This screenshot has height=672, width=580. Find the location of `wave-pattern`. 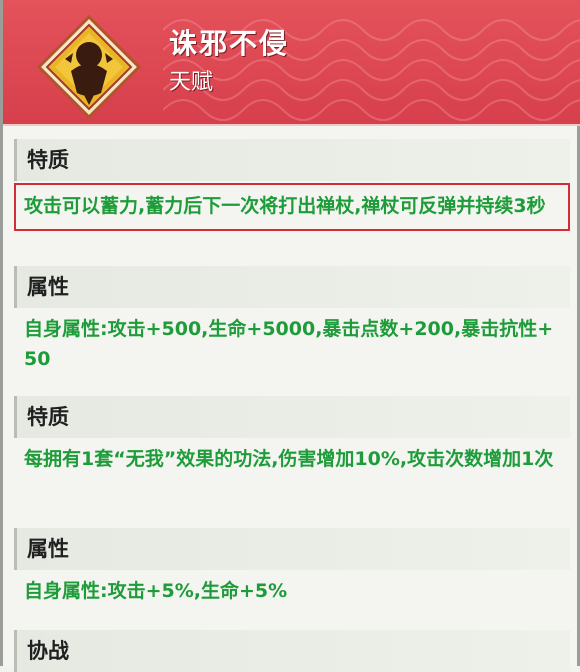

wave-pattern is located at coordinates (371, 70).